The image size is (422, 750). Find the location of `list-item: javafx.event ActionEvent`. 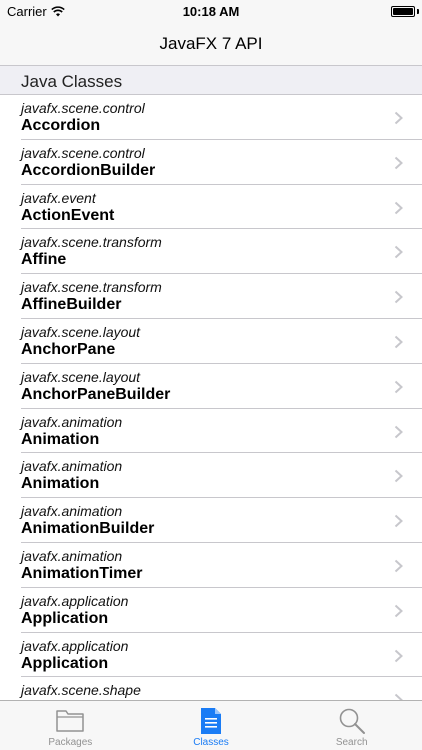

list-item: javafx.event ActionEvent is located at coordinates (211, 207).